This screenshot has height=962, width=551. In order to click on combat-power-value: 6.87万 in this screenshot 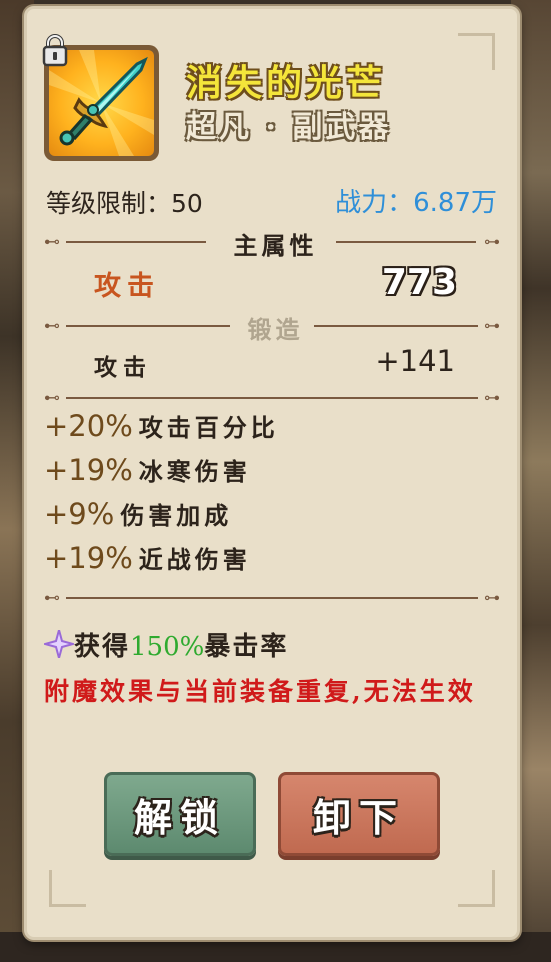, I will do `click(455, 203)`.